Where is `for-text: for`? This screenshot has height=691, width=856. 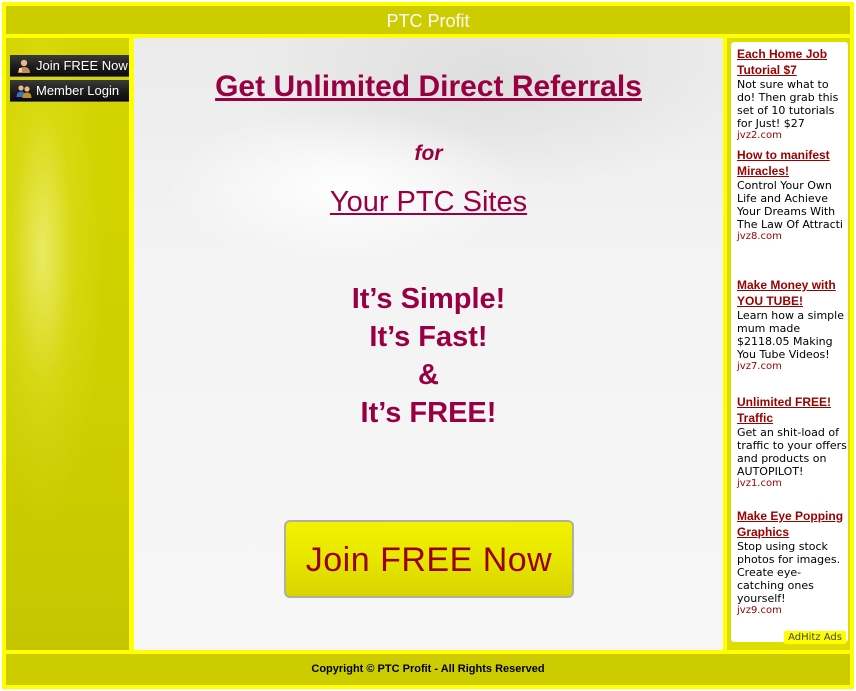
for-text: for is located at coordinates (428, 153).